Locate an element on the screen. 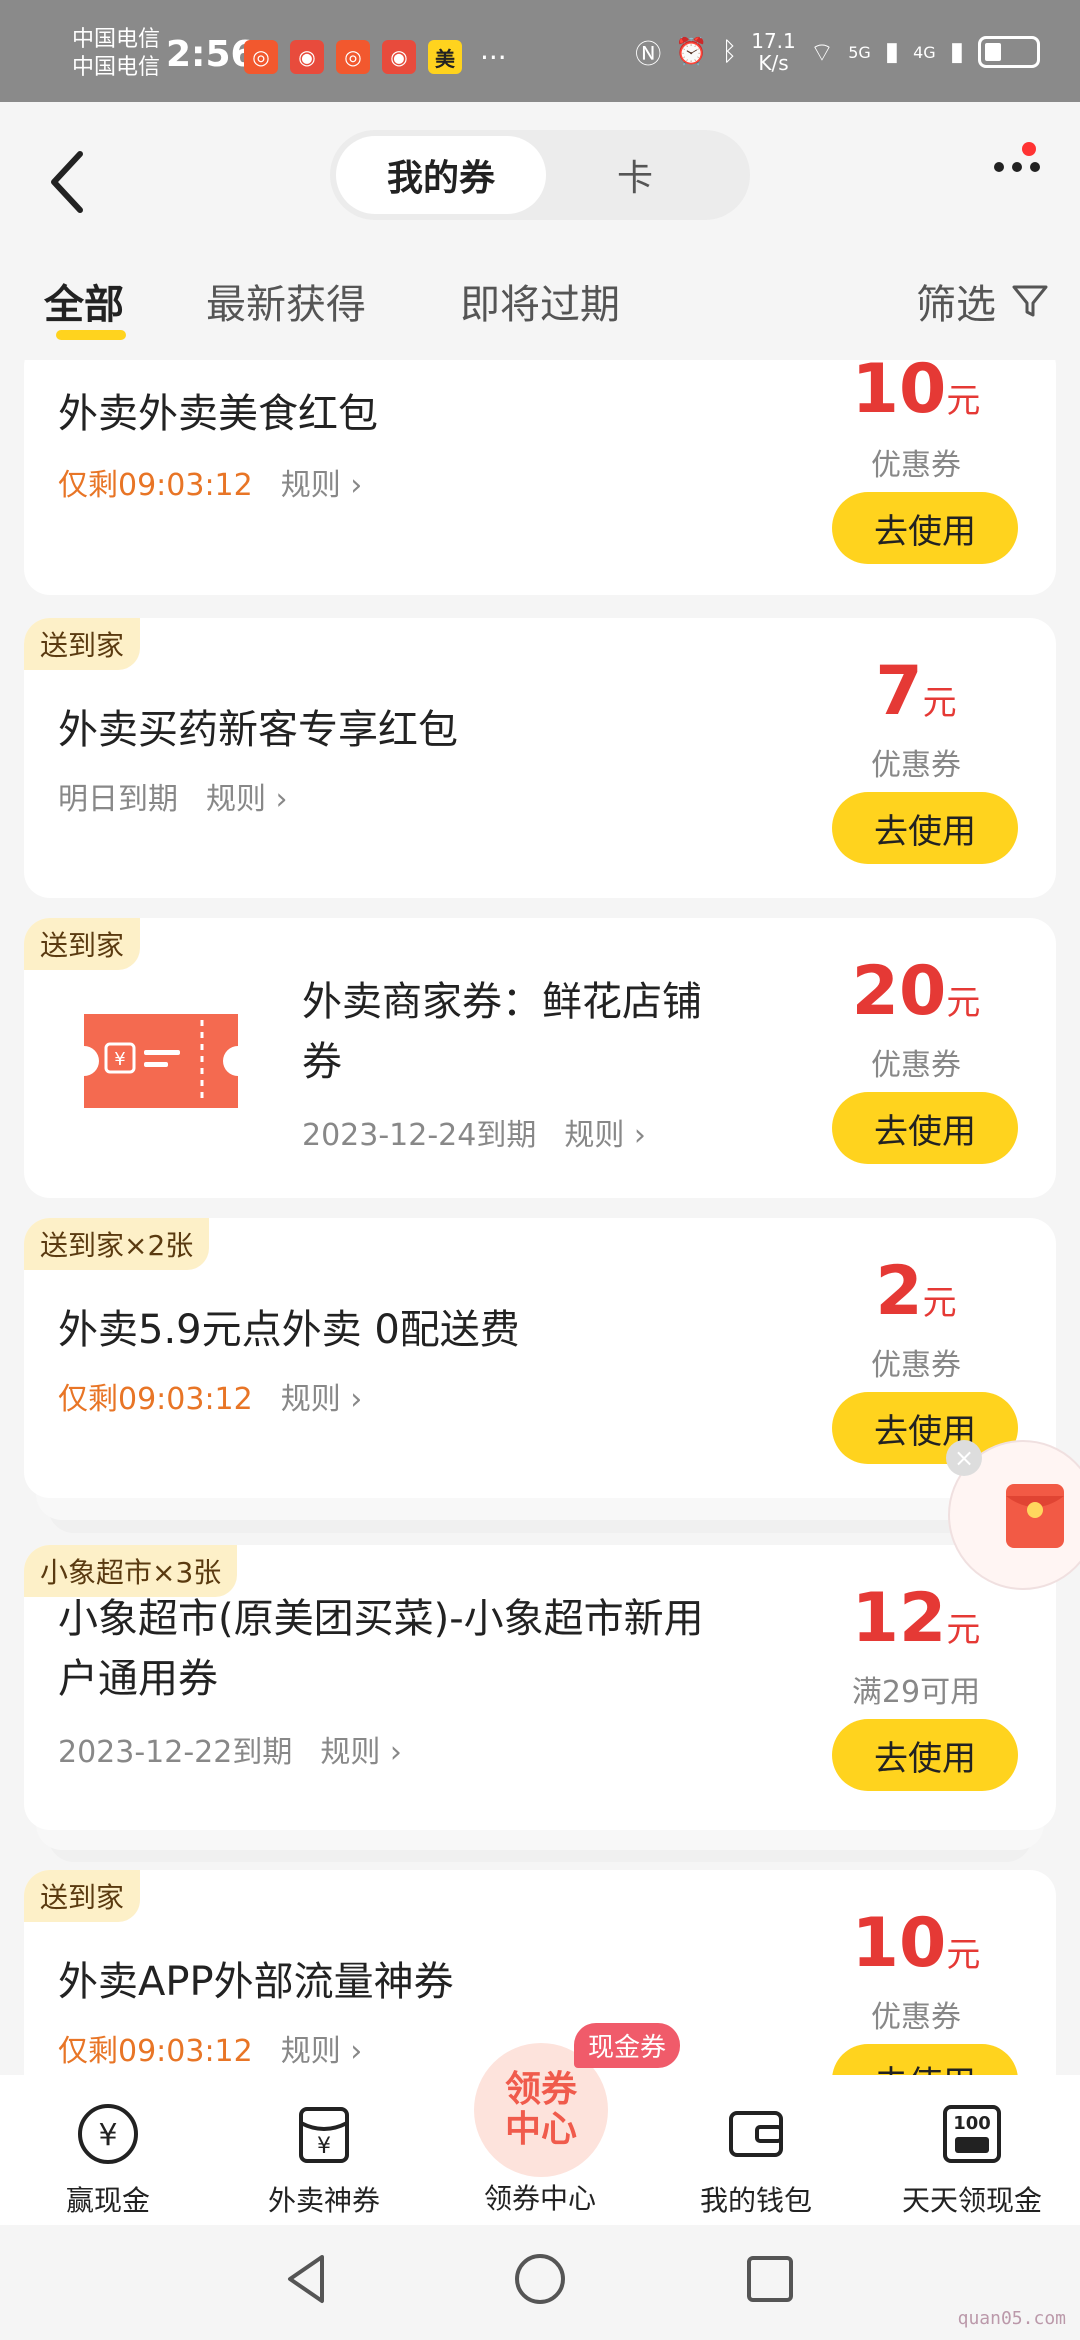  coupon-amount: 7元 is located at coordinates (916, 691).